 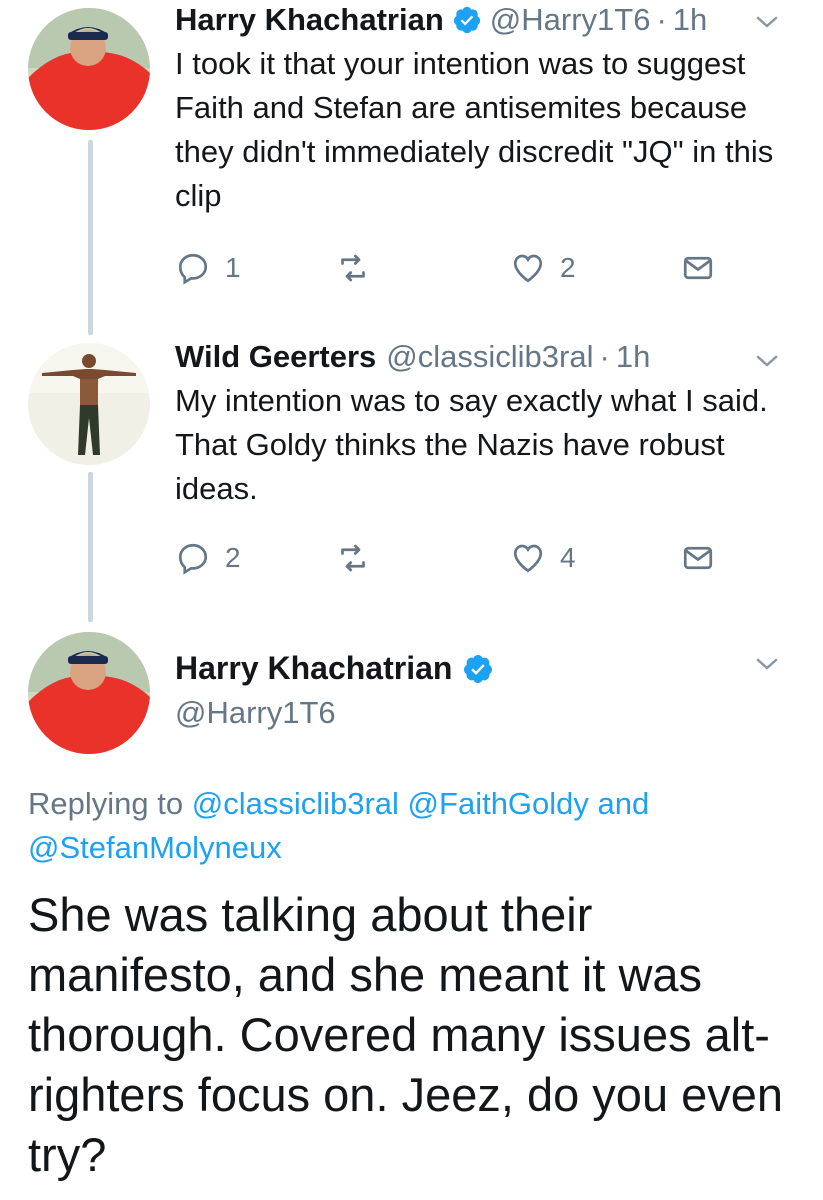 What do you see at coordinates (155, 847) in the screenshot?
I see `mention-link: @StefanMolyneux` at bounding box center [155, 847].